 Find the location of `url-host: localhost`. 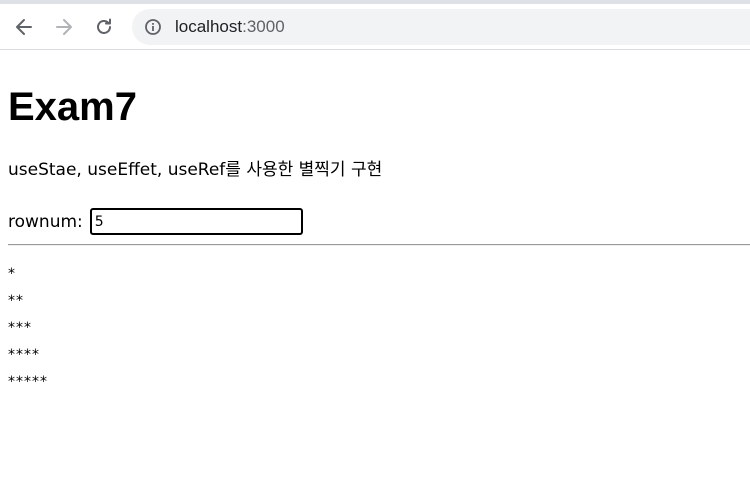

url-host: localhost is located at coordinates (209, 26).